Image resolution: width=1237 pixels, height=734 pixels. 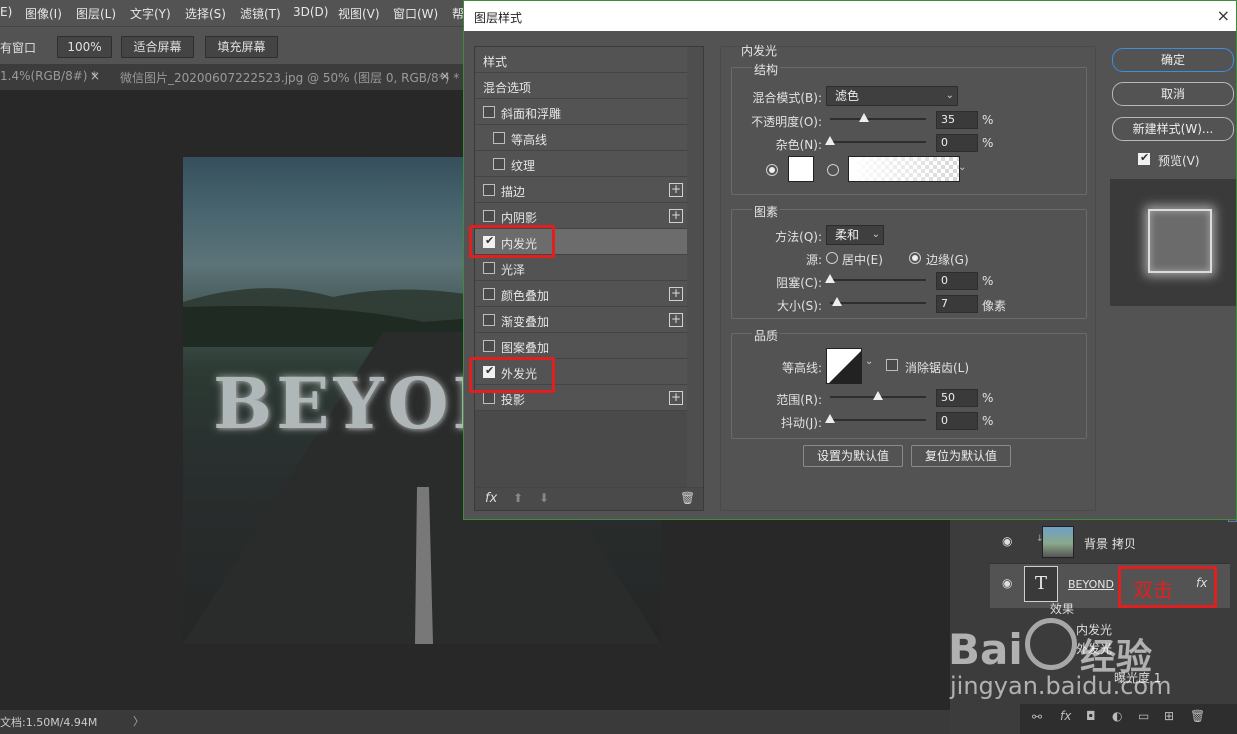 I want to click on layer-name: BEYOND, so click(x=1091, y=584).